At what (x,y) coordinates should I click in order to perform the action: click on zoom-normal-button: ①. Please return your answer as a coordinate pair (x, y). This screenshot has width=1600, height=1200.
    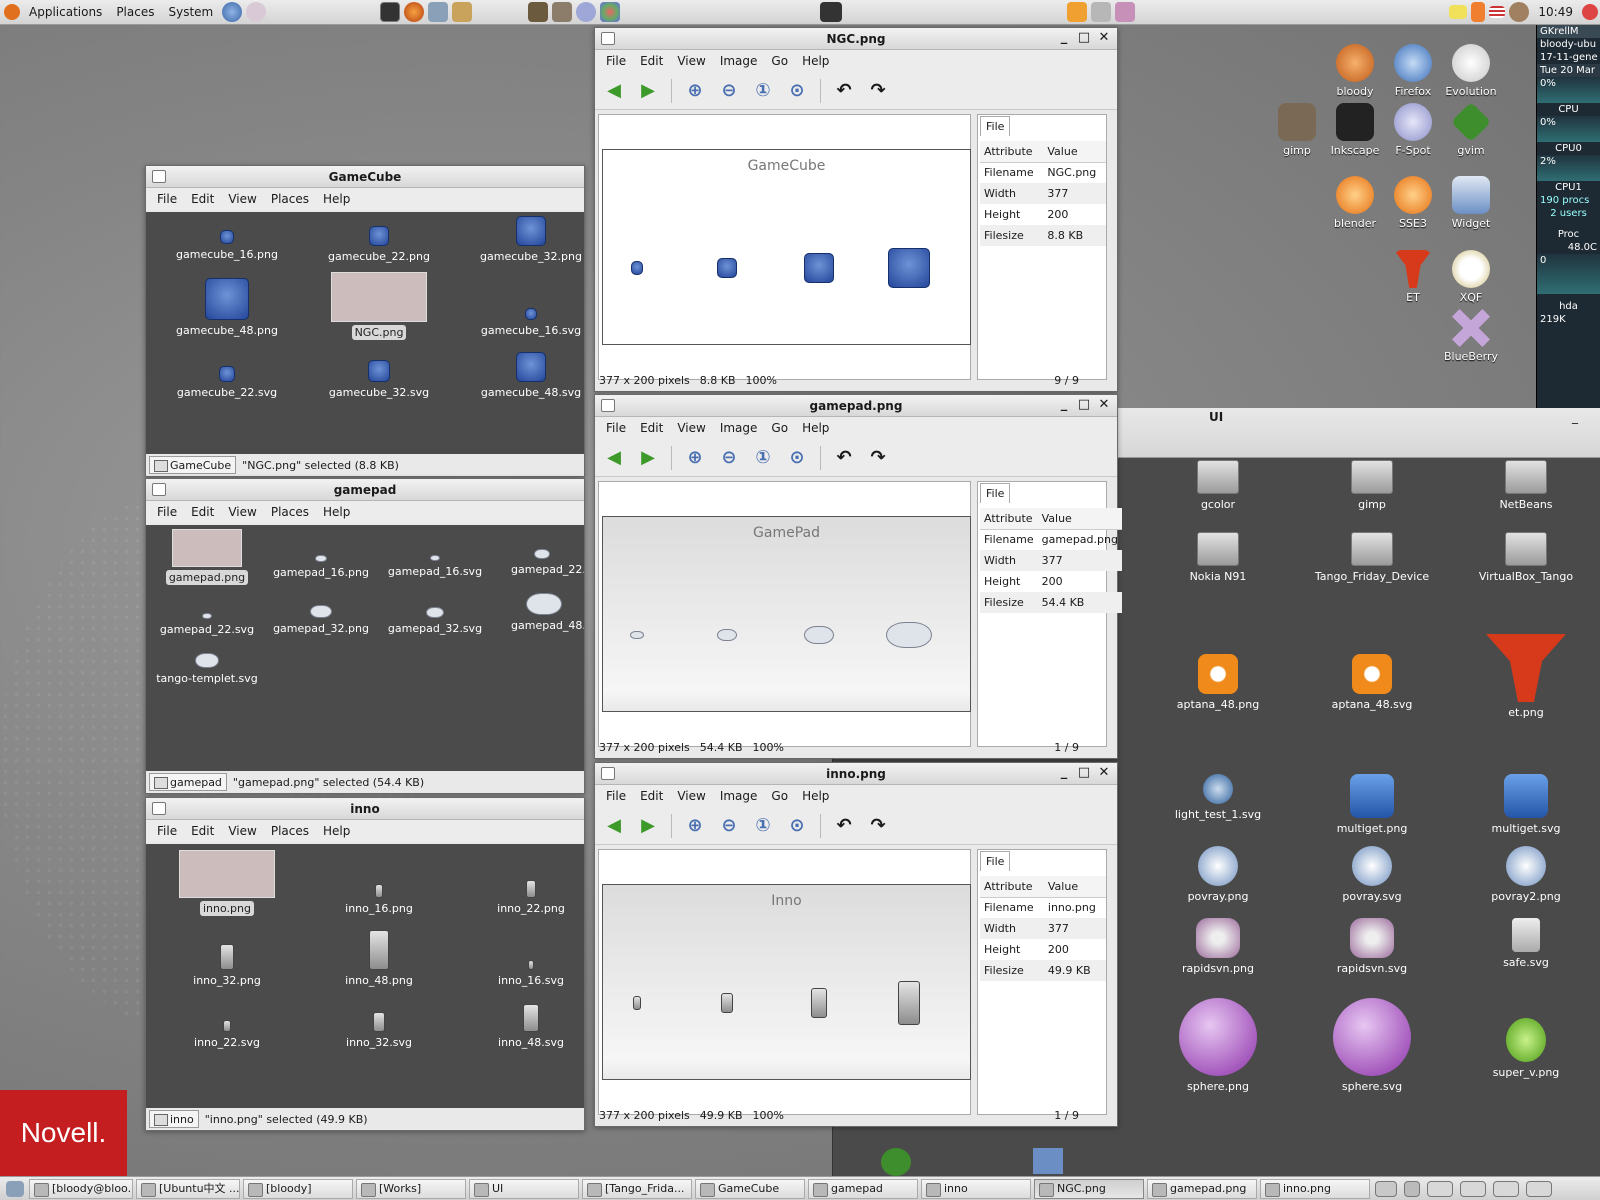
    Looking at the image, I should click on (763, 458).